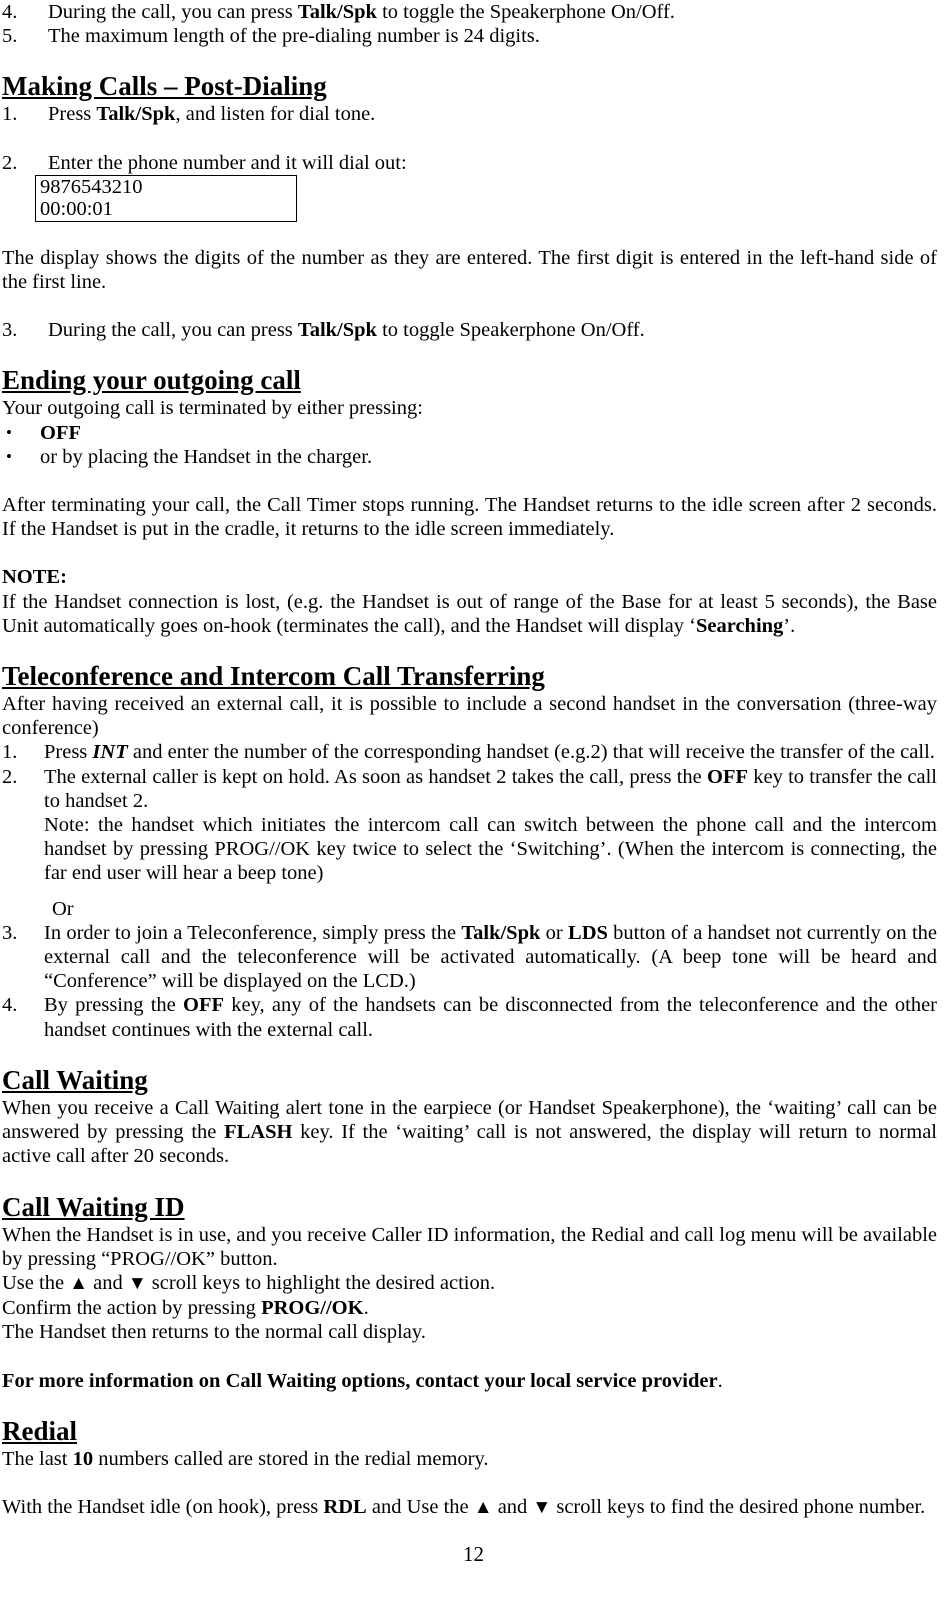 The image size is (947, 1597). I want to click on text-fragment: During the call, you can press, so click(173, 12).